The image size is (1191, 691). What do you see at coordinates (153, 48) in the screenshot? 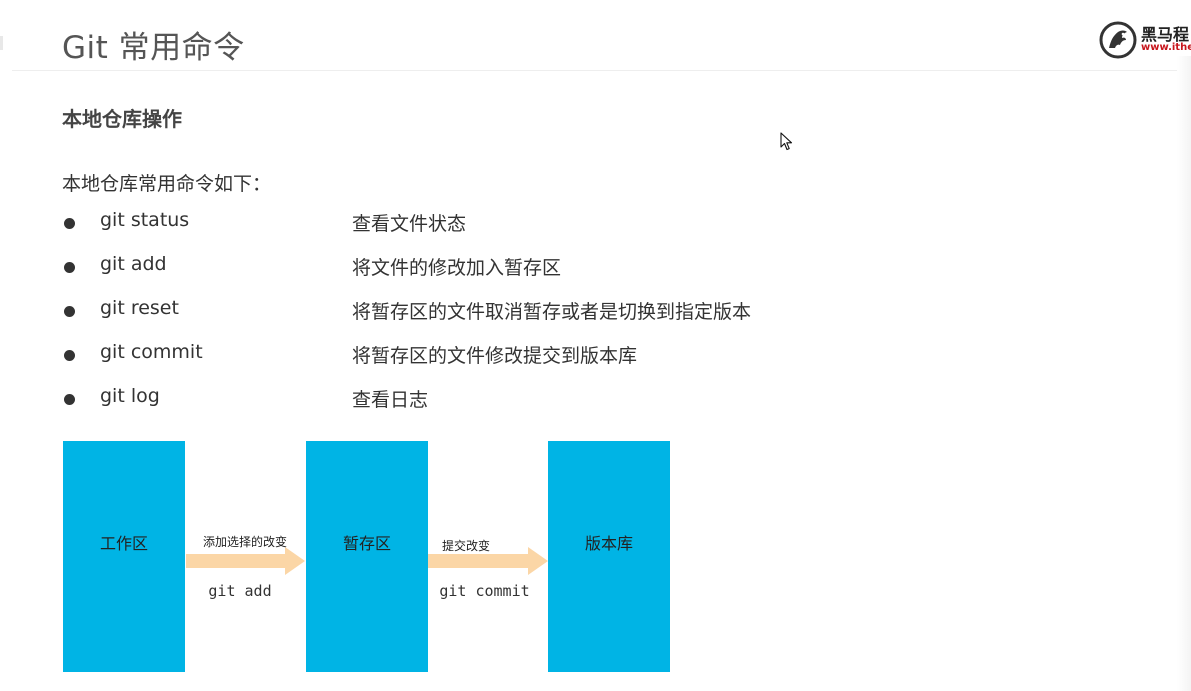
I see `page-title: Git 常用命令` at bounding box center [153, 48].